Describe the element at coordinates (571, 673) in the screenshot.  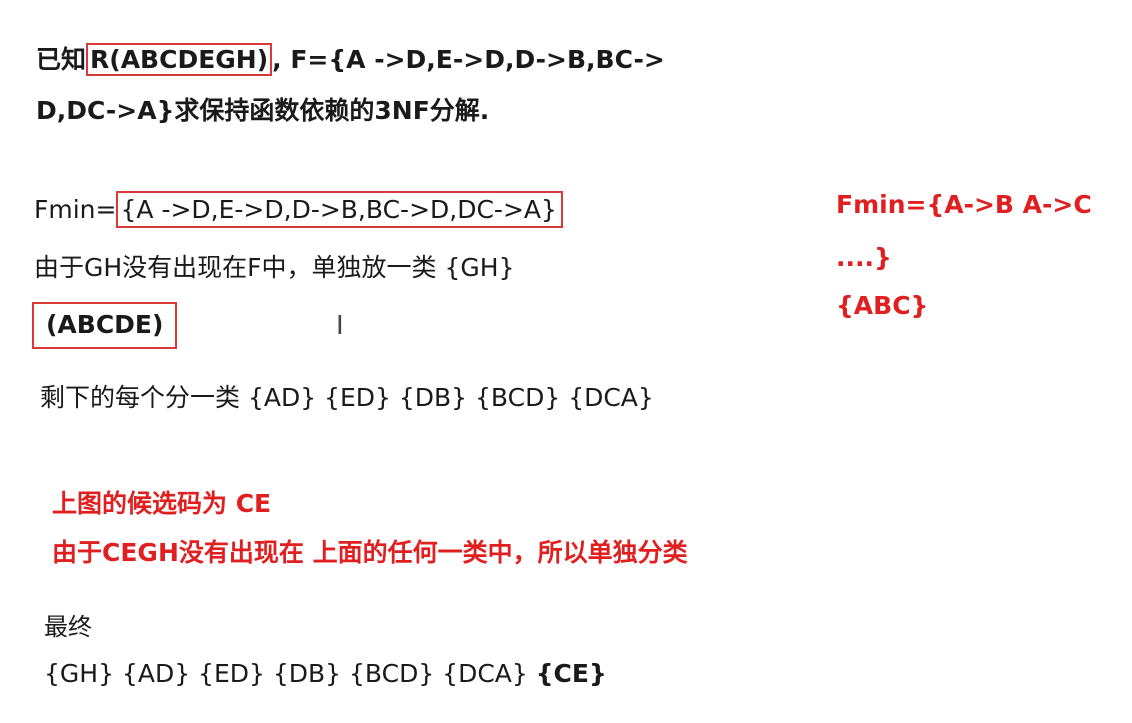
I see `final-ce-group: {CE}` at that location.